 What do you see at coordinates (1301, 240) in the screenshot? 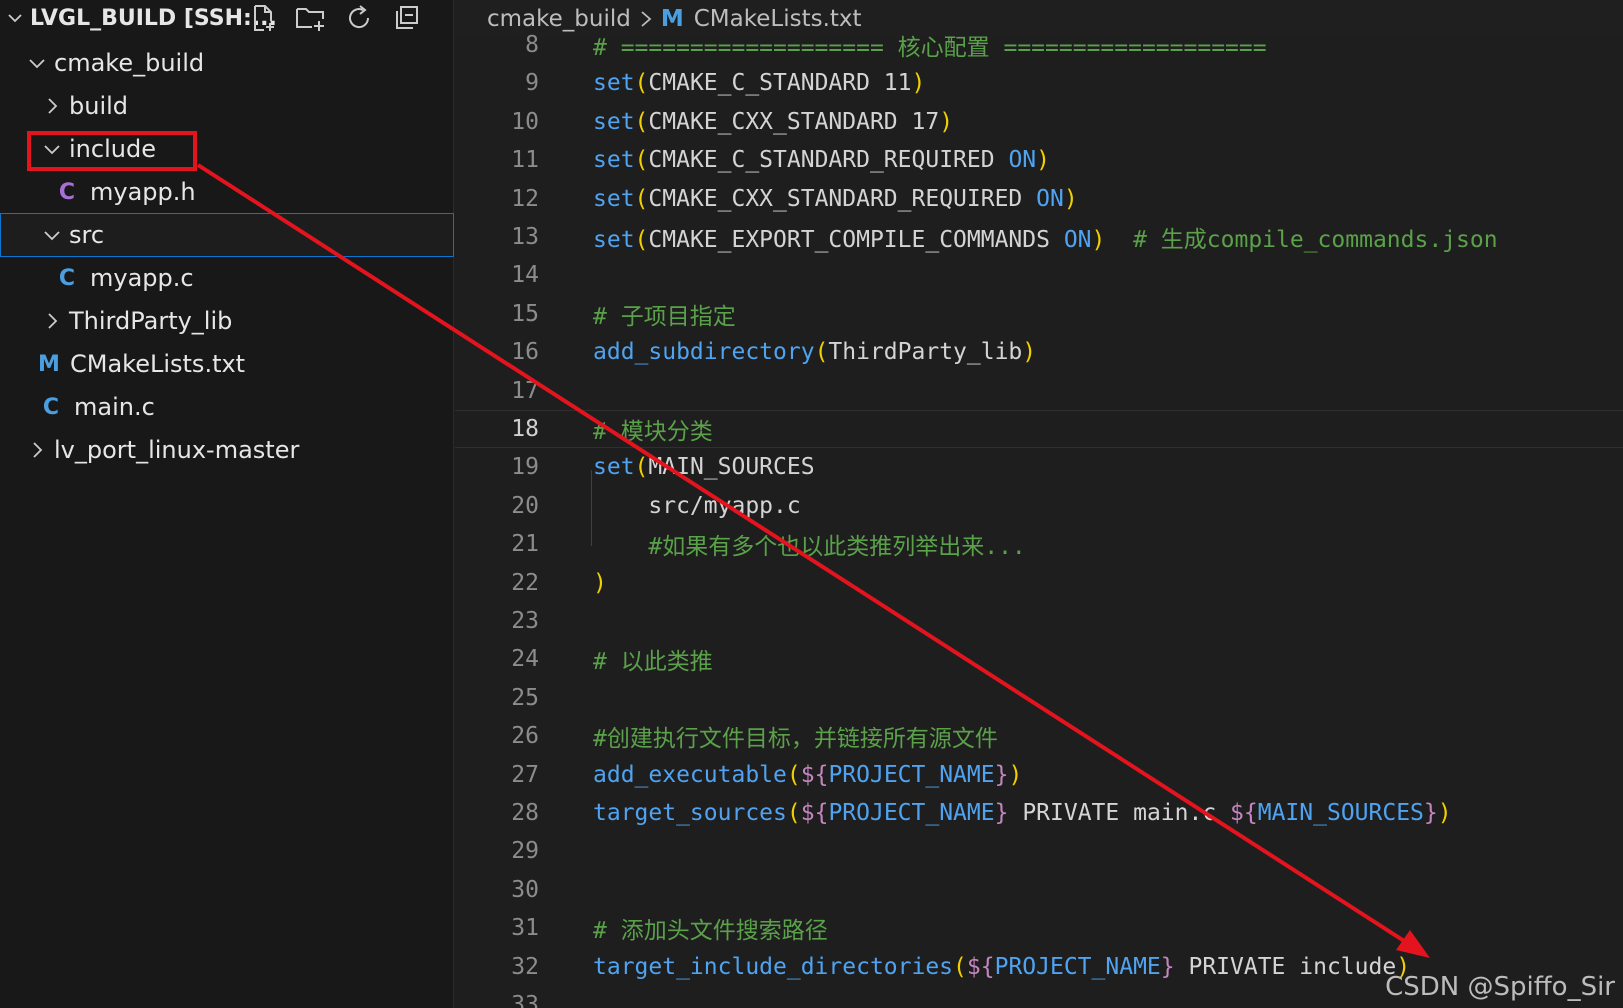
I see `code-token: # 生成compile_commands.json` at bounding box center [1301, 240].